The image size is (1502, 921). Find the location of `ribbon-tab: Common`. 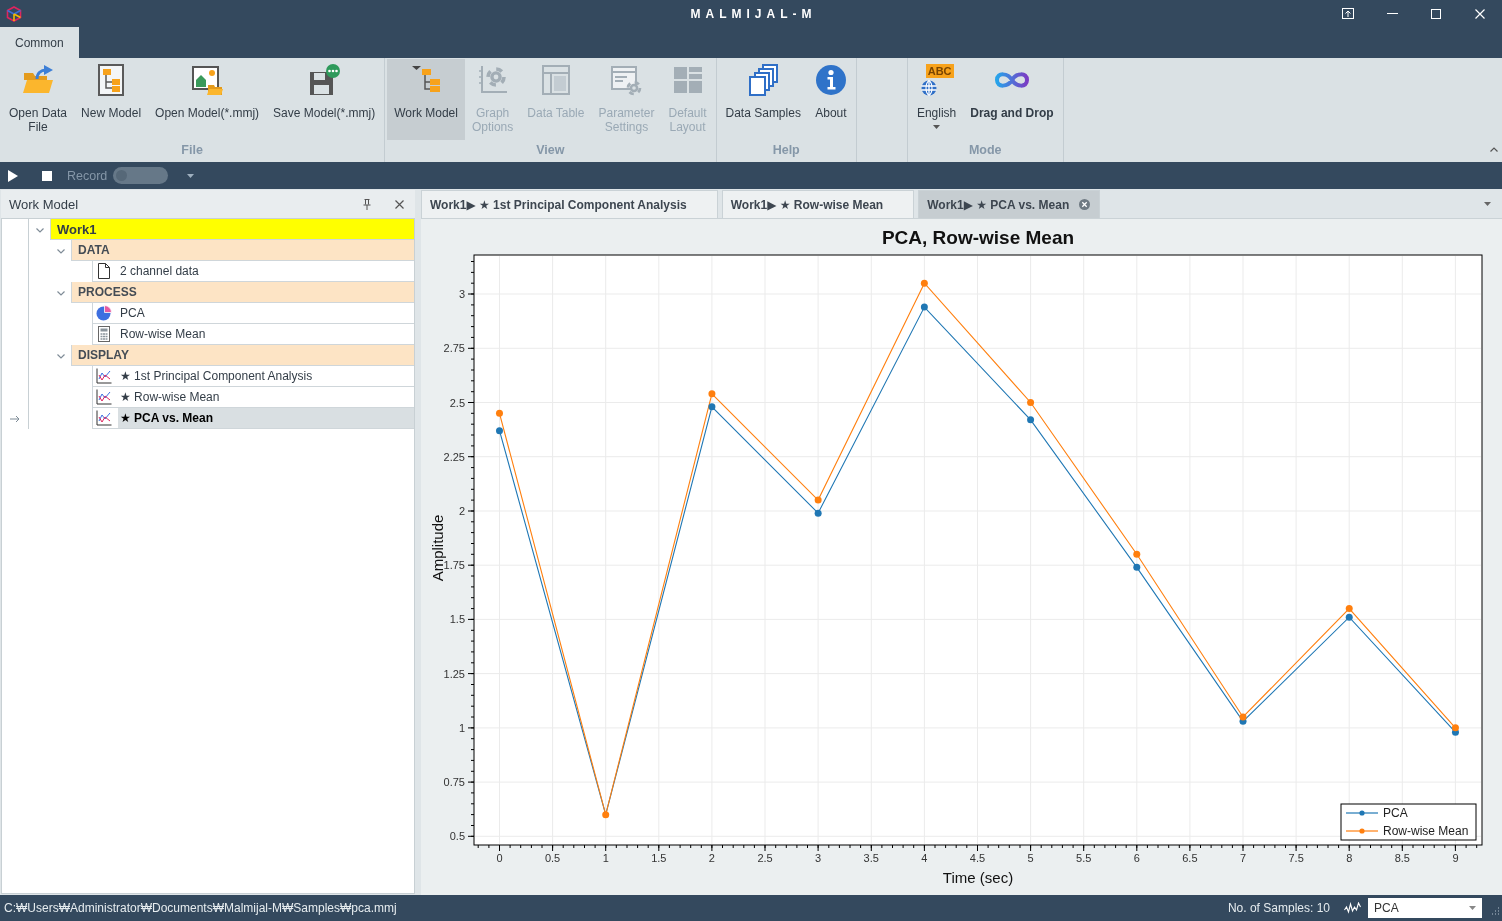

ribbon-tab: Common is located at coordinates (39, 42).